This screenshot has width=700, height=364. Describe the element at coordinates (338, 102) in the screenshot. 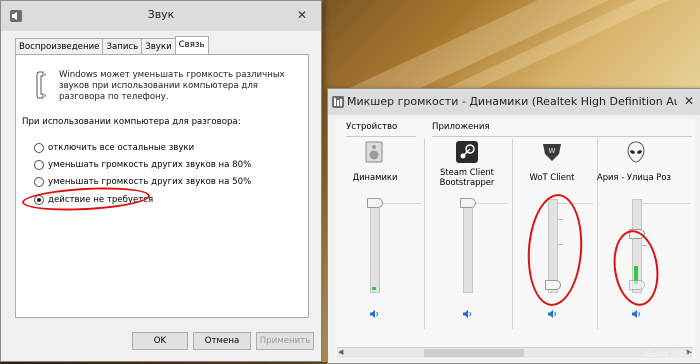

I see `mixer-icon` at that location.